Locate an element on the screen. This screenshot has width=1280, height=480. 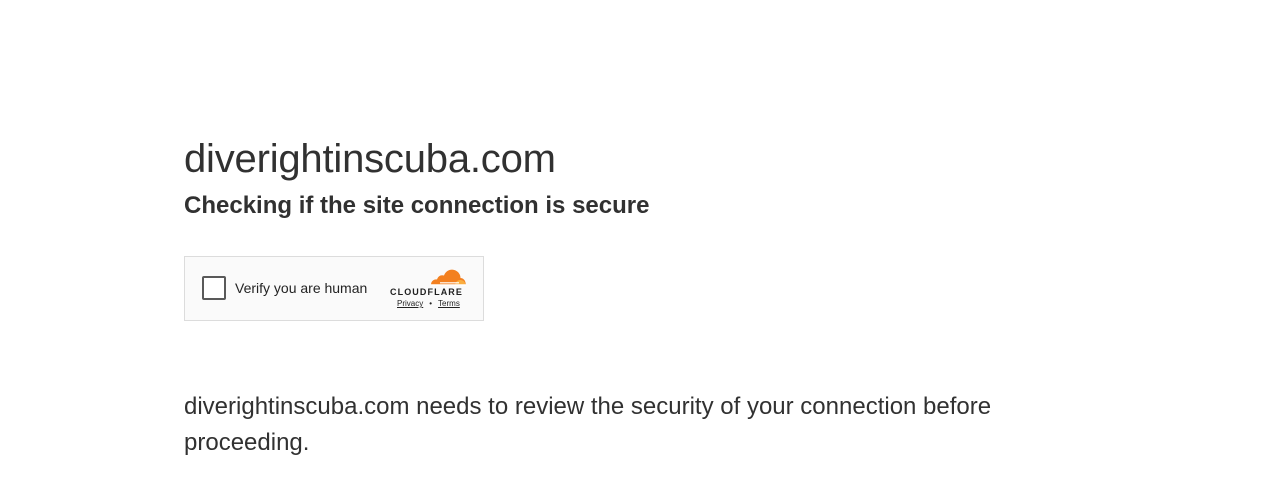
site-title: diverightinscuba.com is located at coordinates (370, 159).